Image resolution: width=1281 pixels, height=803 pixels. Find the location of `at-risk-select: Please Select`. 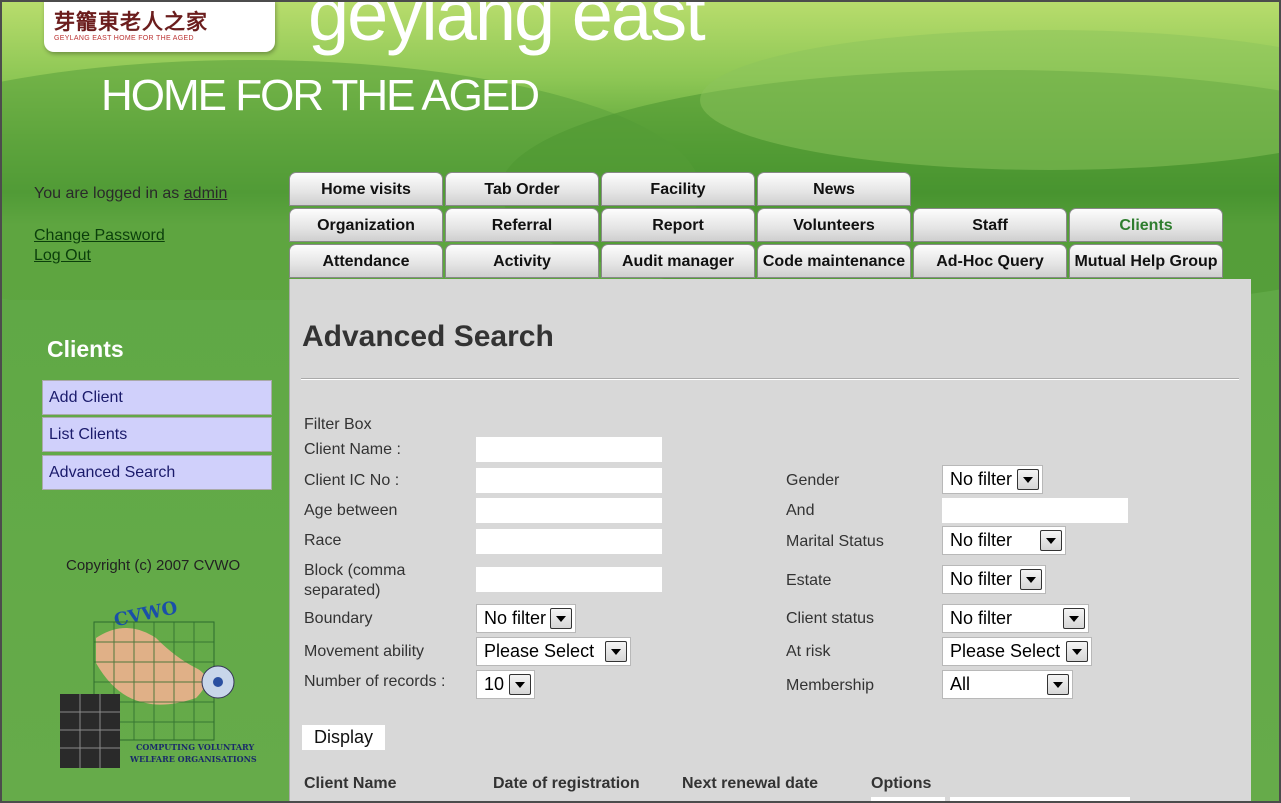

at-risk-select: Please Select is located at coordinates (1017, 651).